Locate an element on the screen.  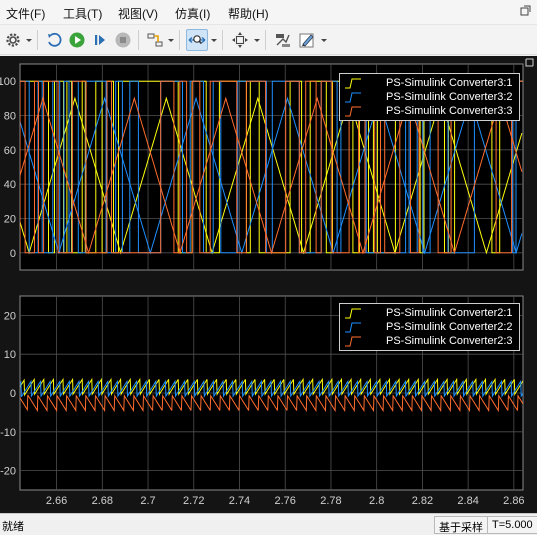
undock-icon is located at coordinates (525, 10).